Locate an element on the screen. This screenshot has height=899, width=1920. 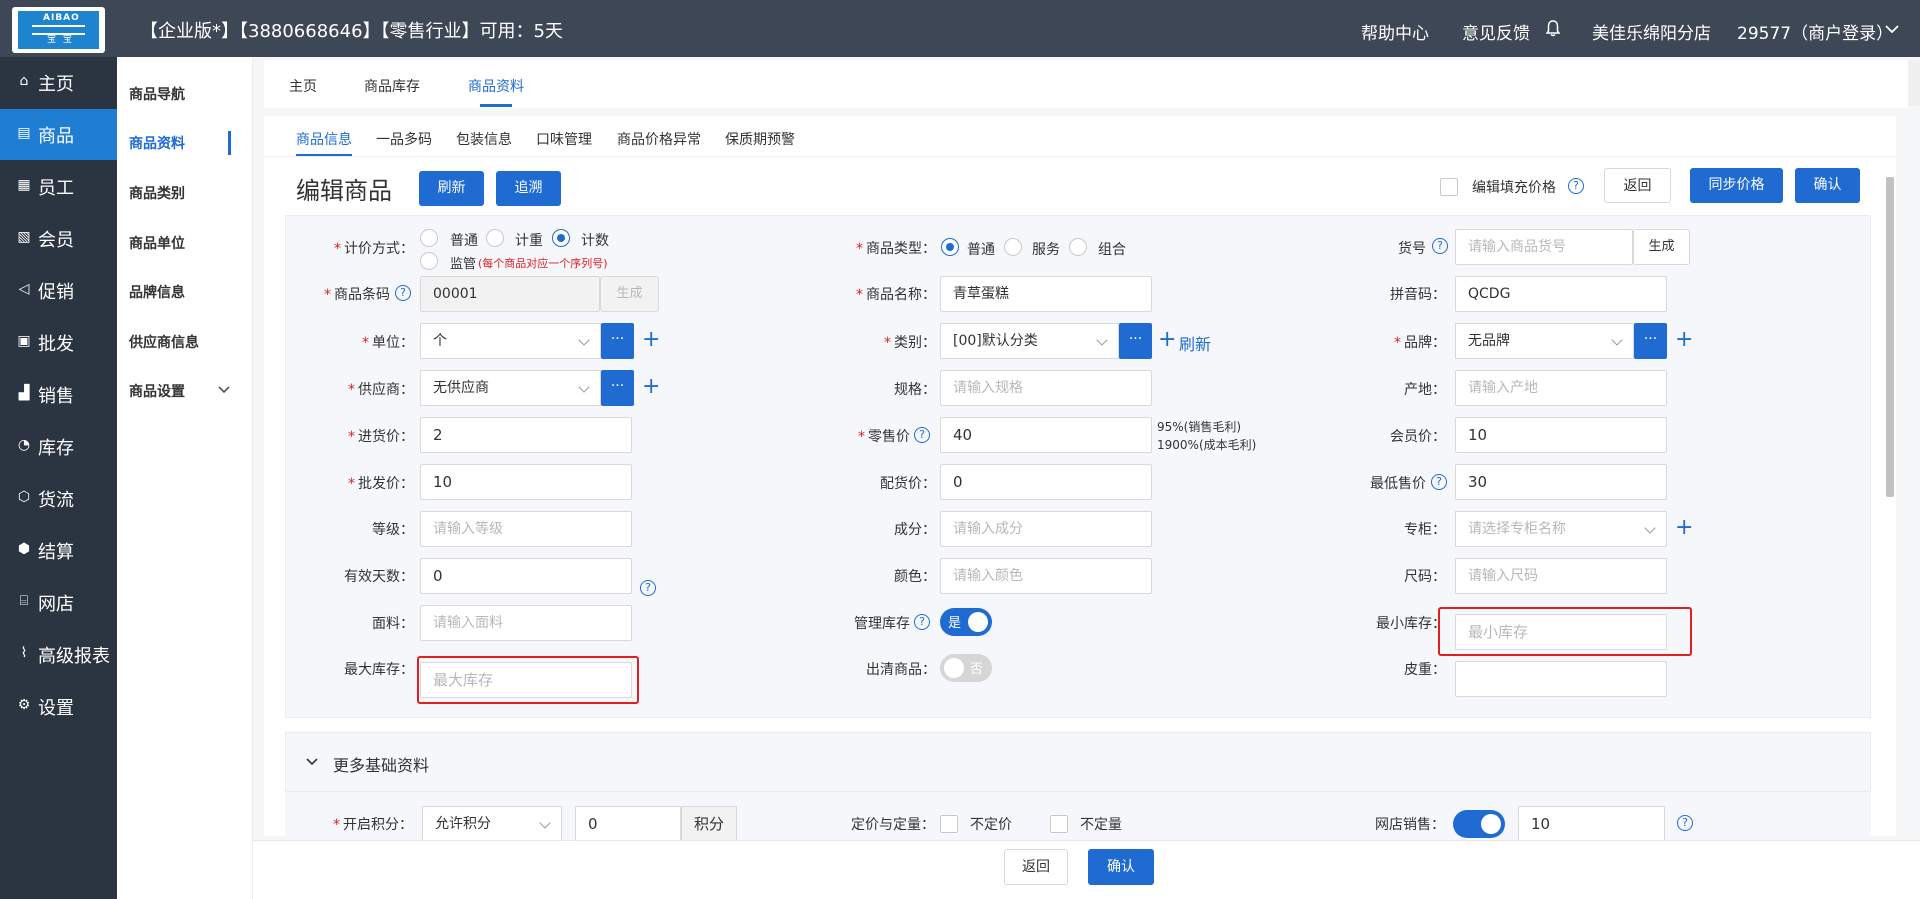
confirm-button-top: 确认 is located at coordinates (1827, 185).